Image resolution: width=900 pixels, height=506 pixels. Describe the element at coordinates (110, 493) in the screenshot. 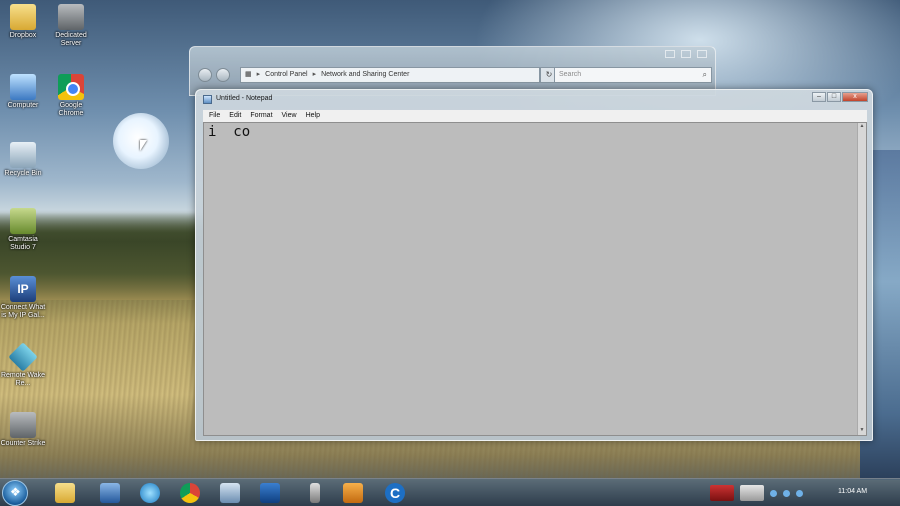

I see `taskbar-media-player-icon` at that location.